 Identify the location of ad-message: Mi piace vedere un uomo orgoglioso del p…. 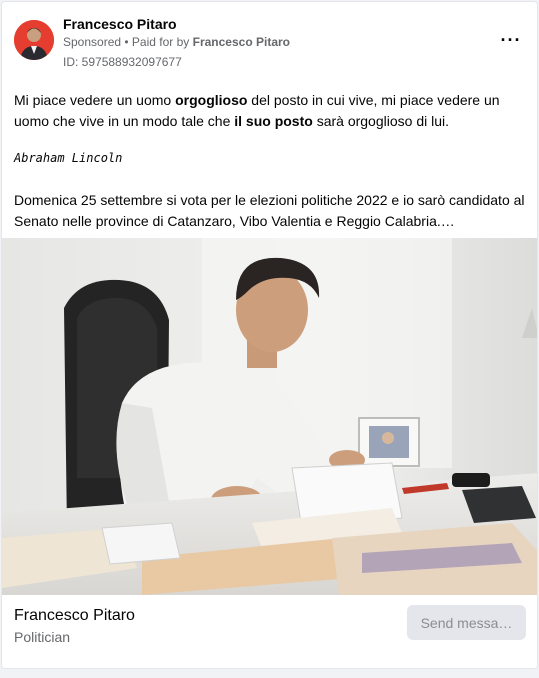
(271, 111).